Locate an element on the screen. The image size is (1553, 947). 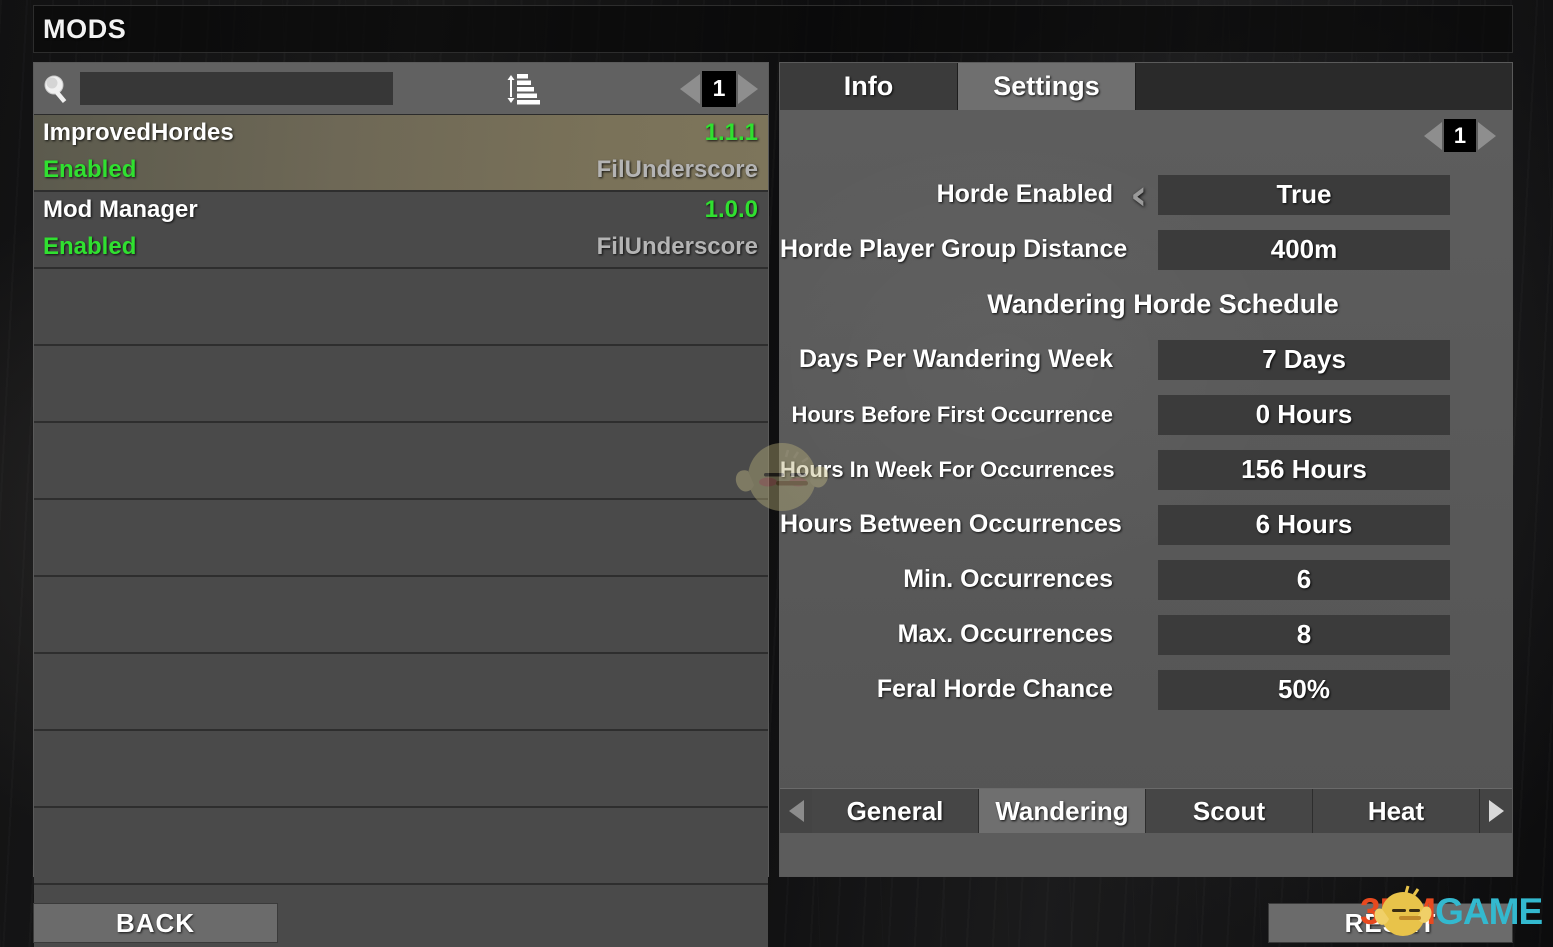
setting-row-feral-horde-chance: Feral Horde Chance 50% is located at coordinates (1146, 689).